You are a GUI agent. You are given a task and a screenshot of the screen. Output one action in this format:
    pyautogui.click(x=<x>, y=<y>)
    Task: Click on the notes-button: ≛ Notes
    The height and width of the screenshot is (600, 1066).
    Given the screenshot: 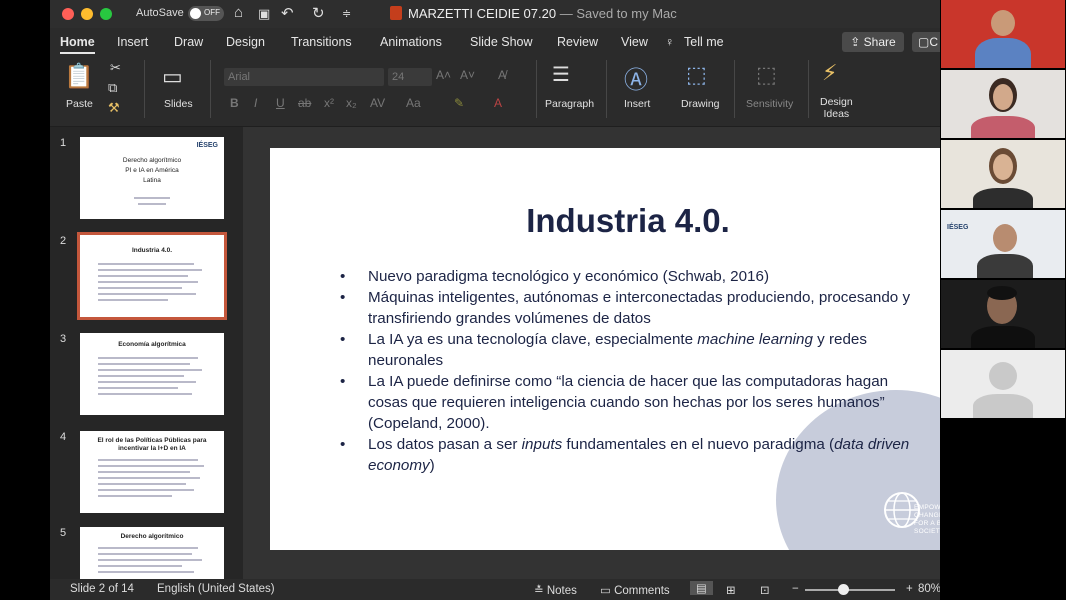 What is the action you would take?
    pyautogui.click(x=555, y=590)
    